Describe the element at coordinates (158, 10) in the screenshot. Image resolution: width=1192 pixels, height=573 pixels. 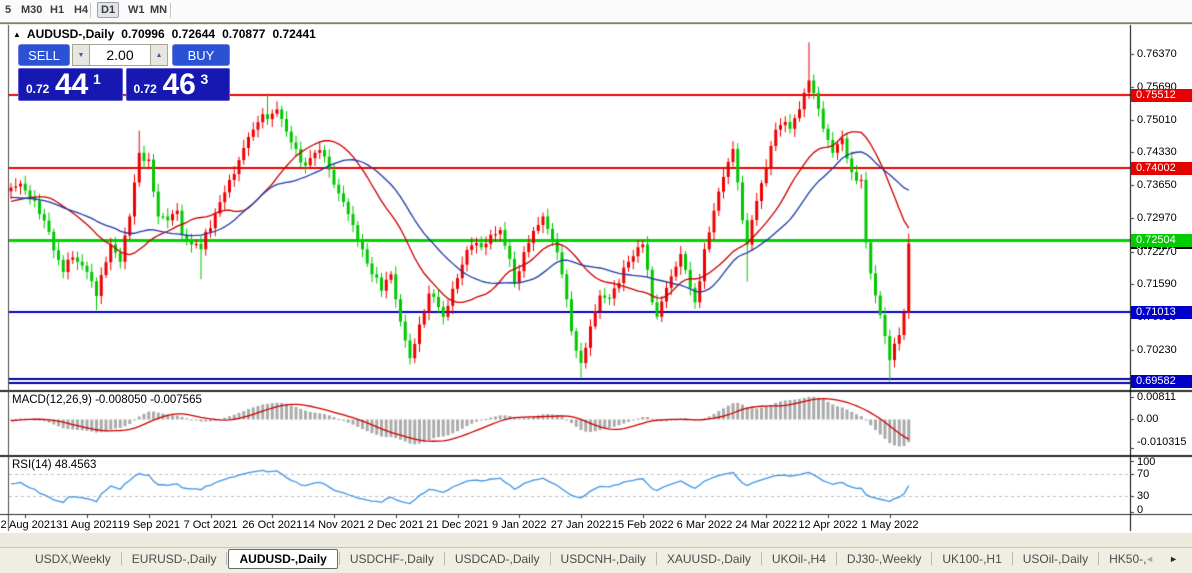
I see `timeframe-button-mn: MN` at that location.